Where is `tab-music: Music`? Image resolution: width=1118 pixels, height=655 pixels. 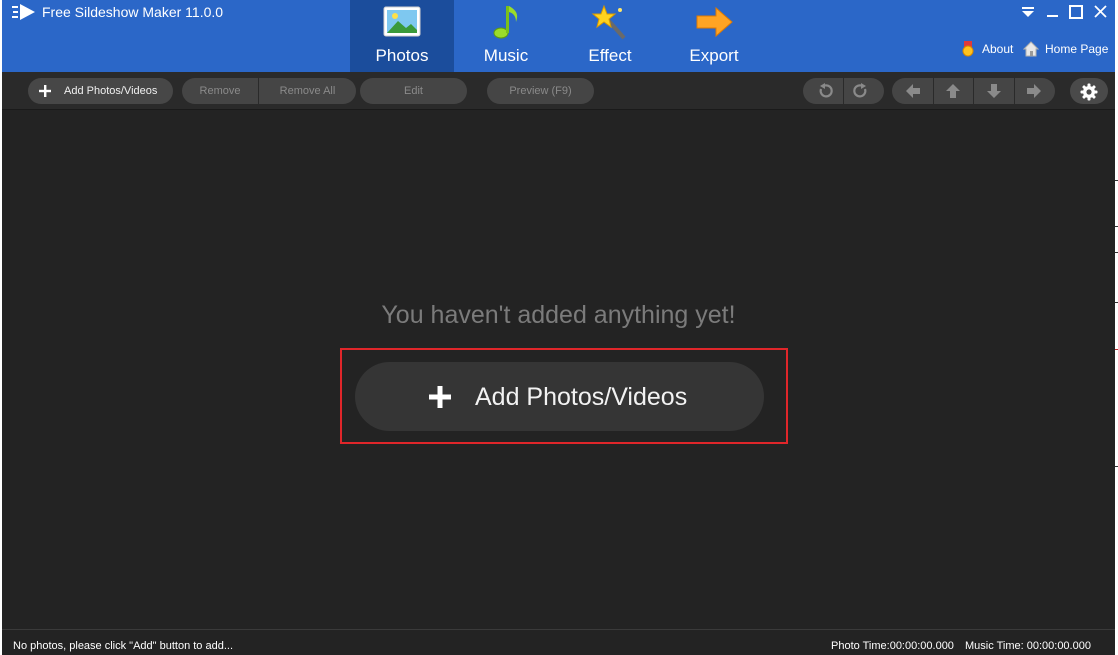 tab-music: Music is located at coordinates (506, 36).